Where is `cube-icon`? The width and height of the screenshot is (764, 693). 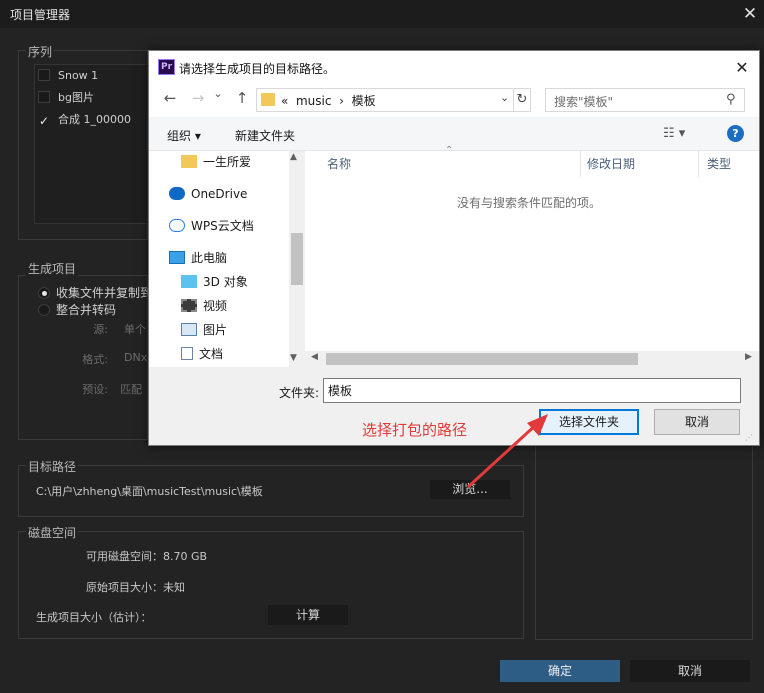 cube-icon is located at coordinates (189, 281).